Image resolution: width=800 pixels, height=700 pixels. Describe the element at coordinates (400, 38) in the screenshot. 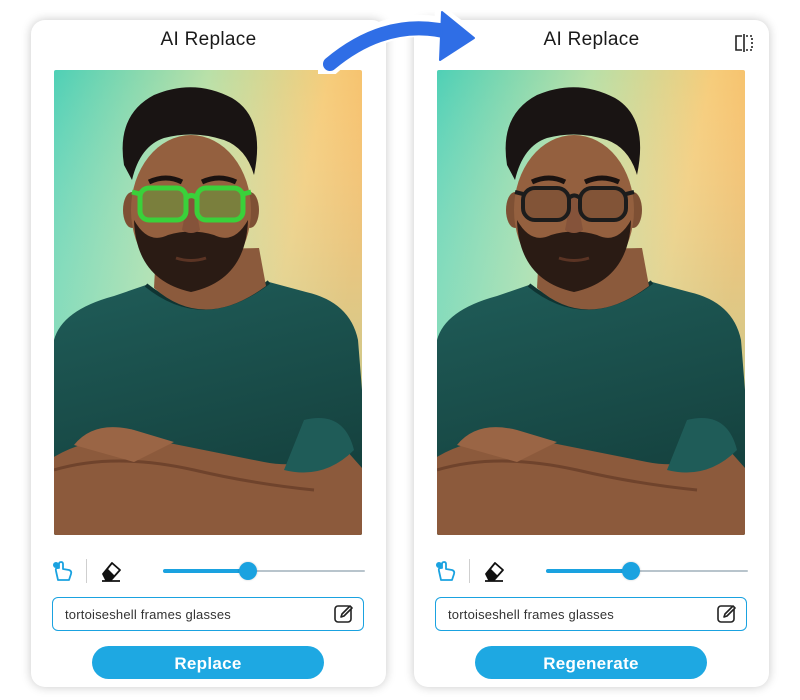

I see `curved-arrow-icon` at that location.